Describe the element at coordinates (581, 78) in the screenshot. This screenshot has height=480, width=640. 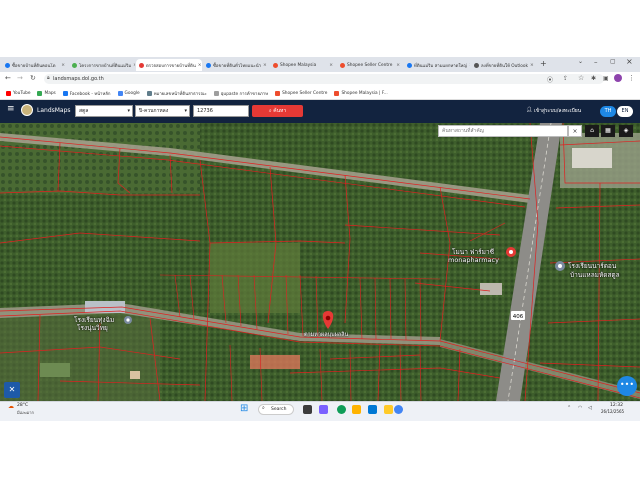
I see `bookmark-star-icon: ☆` at that location.